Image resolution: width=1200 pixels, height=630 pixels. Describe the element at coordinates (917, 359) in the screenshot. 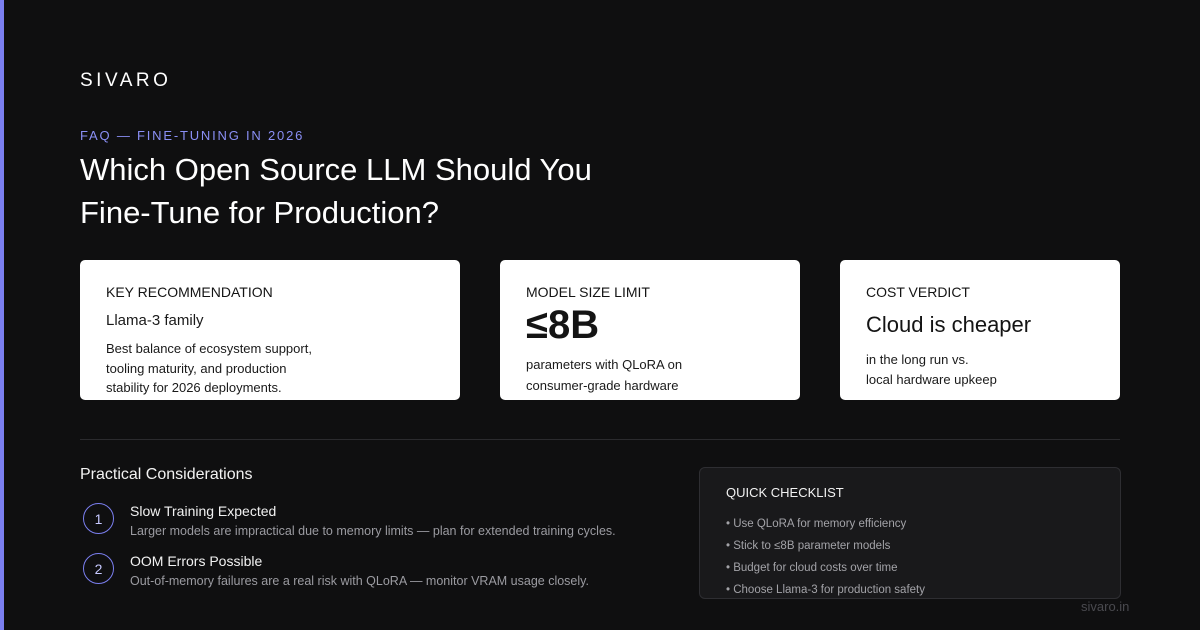

I see `desc-line: in the long run vs.` at that location.